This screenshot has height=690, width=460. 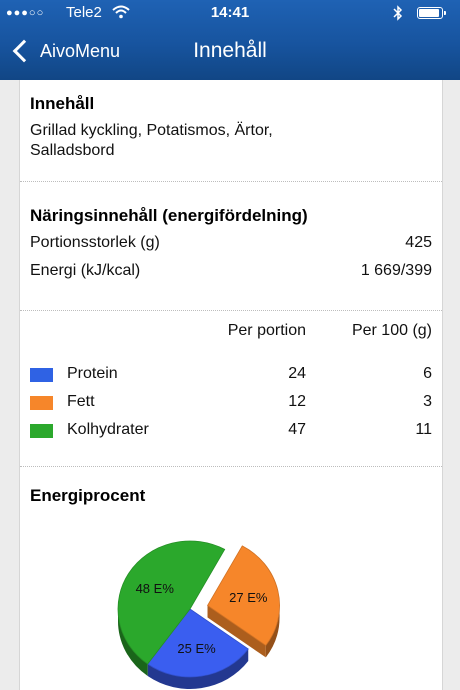 What do you see at coordinates (41, 375) in the screenshot?
I see `protein-color-swatch` at bounding box center [41, 375].